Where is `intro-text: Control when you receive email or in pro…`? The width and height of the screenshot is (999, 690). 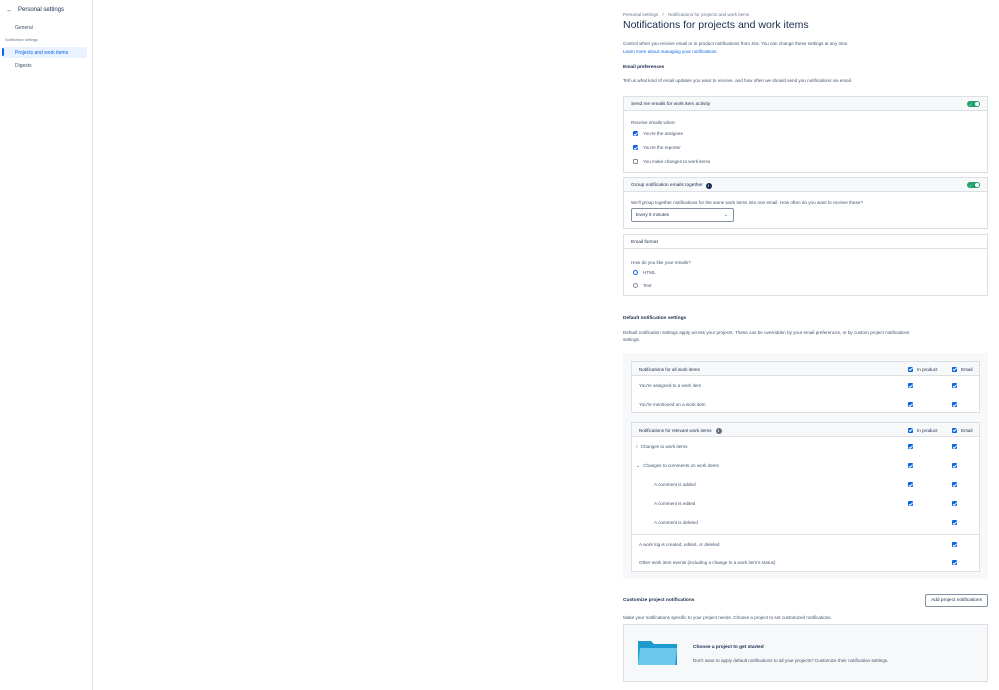
intro-text: Control when you receive email or in pro… is located at coordinates (736, 43).